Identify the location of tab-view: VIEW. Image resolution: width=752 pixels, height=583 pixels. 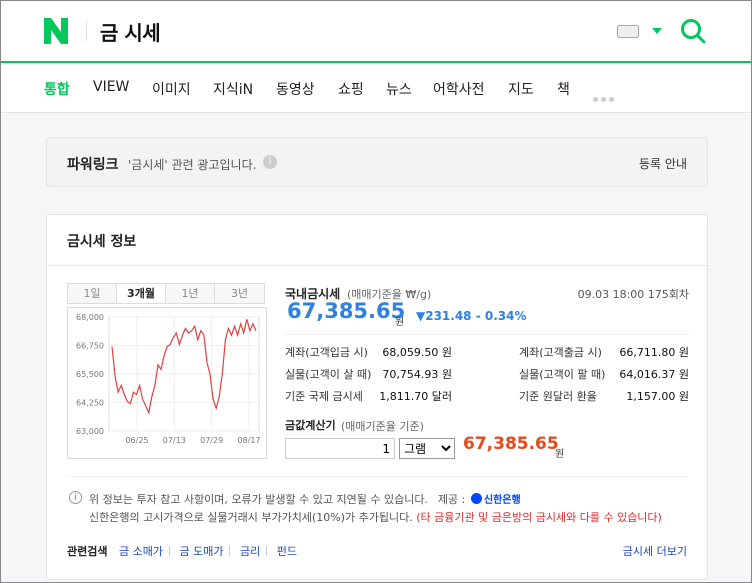
(111, 87).